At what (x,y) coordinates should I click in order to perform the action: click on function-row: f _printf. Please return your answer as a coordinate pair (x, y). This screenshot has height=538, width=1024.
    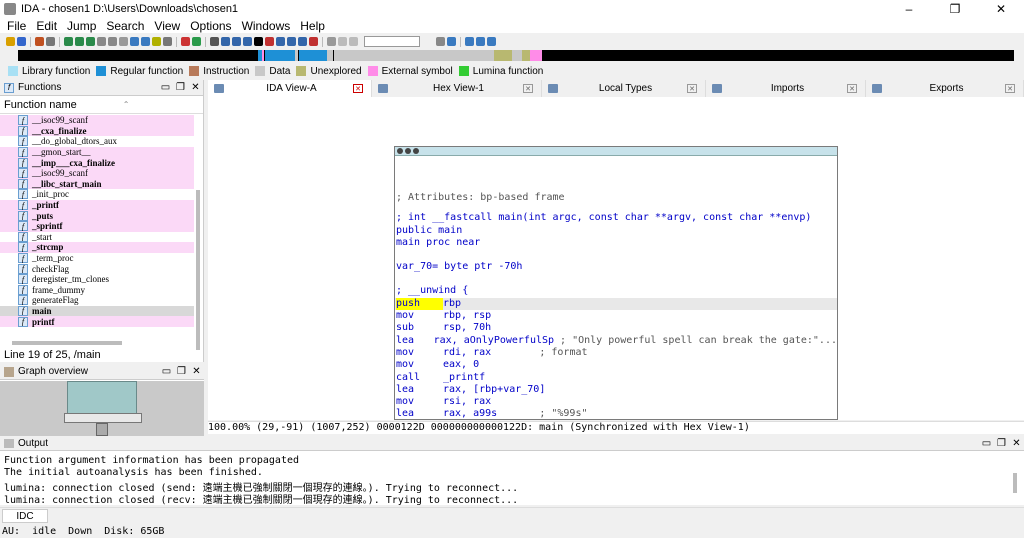
    Looking at the image, I should click on (97, 205).